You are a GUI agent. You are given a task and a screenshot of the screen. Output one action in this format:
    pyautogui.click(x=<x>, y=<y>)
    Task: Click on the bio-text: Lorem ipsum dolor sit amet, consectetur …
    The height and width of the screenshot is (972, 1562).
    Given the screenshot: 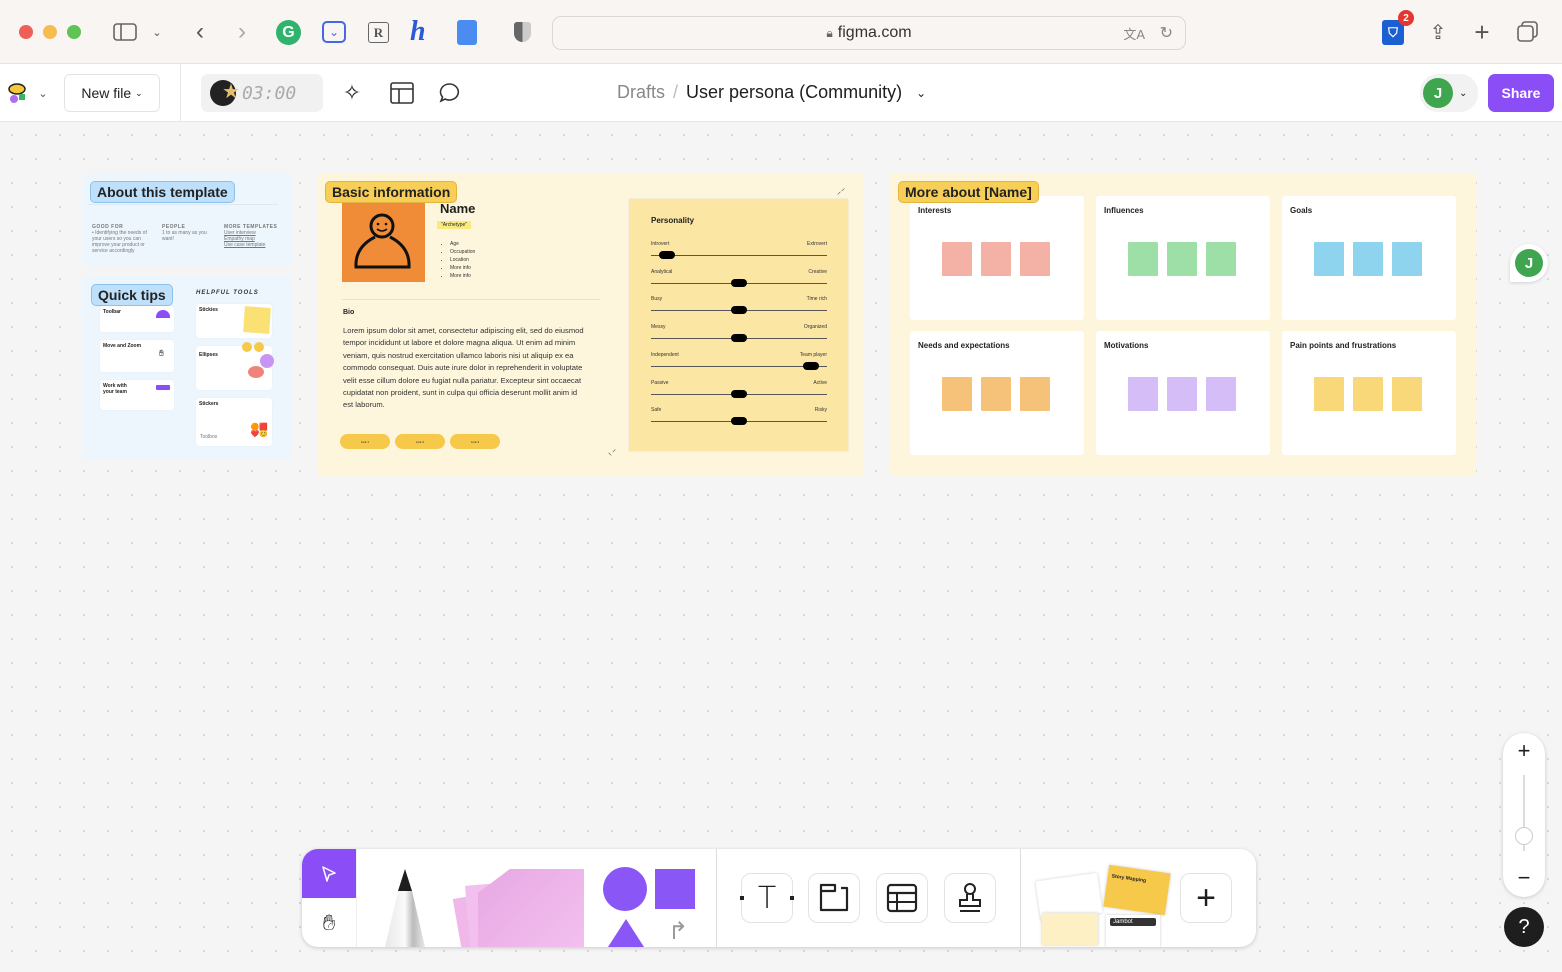 What is the action you would take?
    pyautogui.click(x=465, y=368)
    